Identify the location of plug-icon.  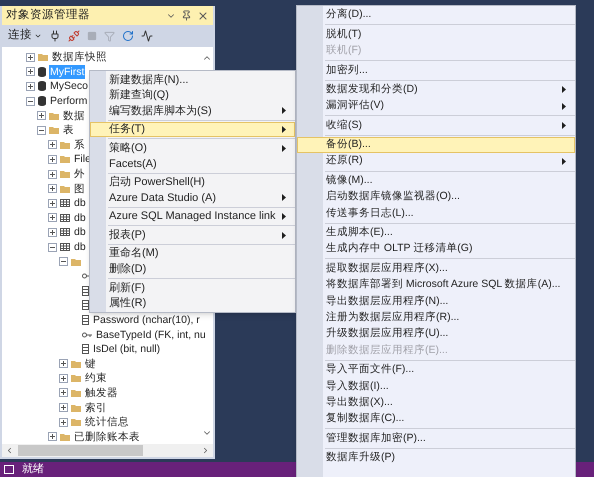
(55, 36).